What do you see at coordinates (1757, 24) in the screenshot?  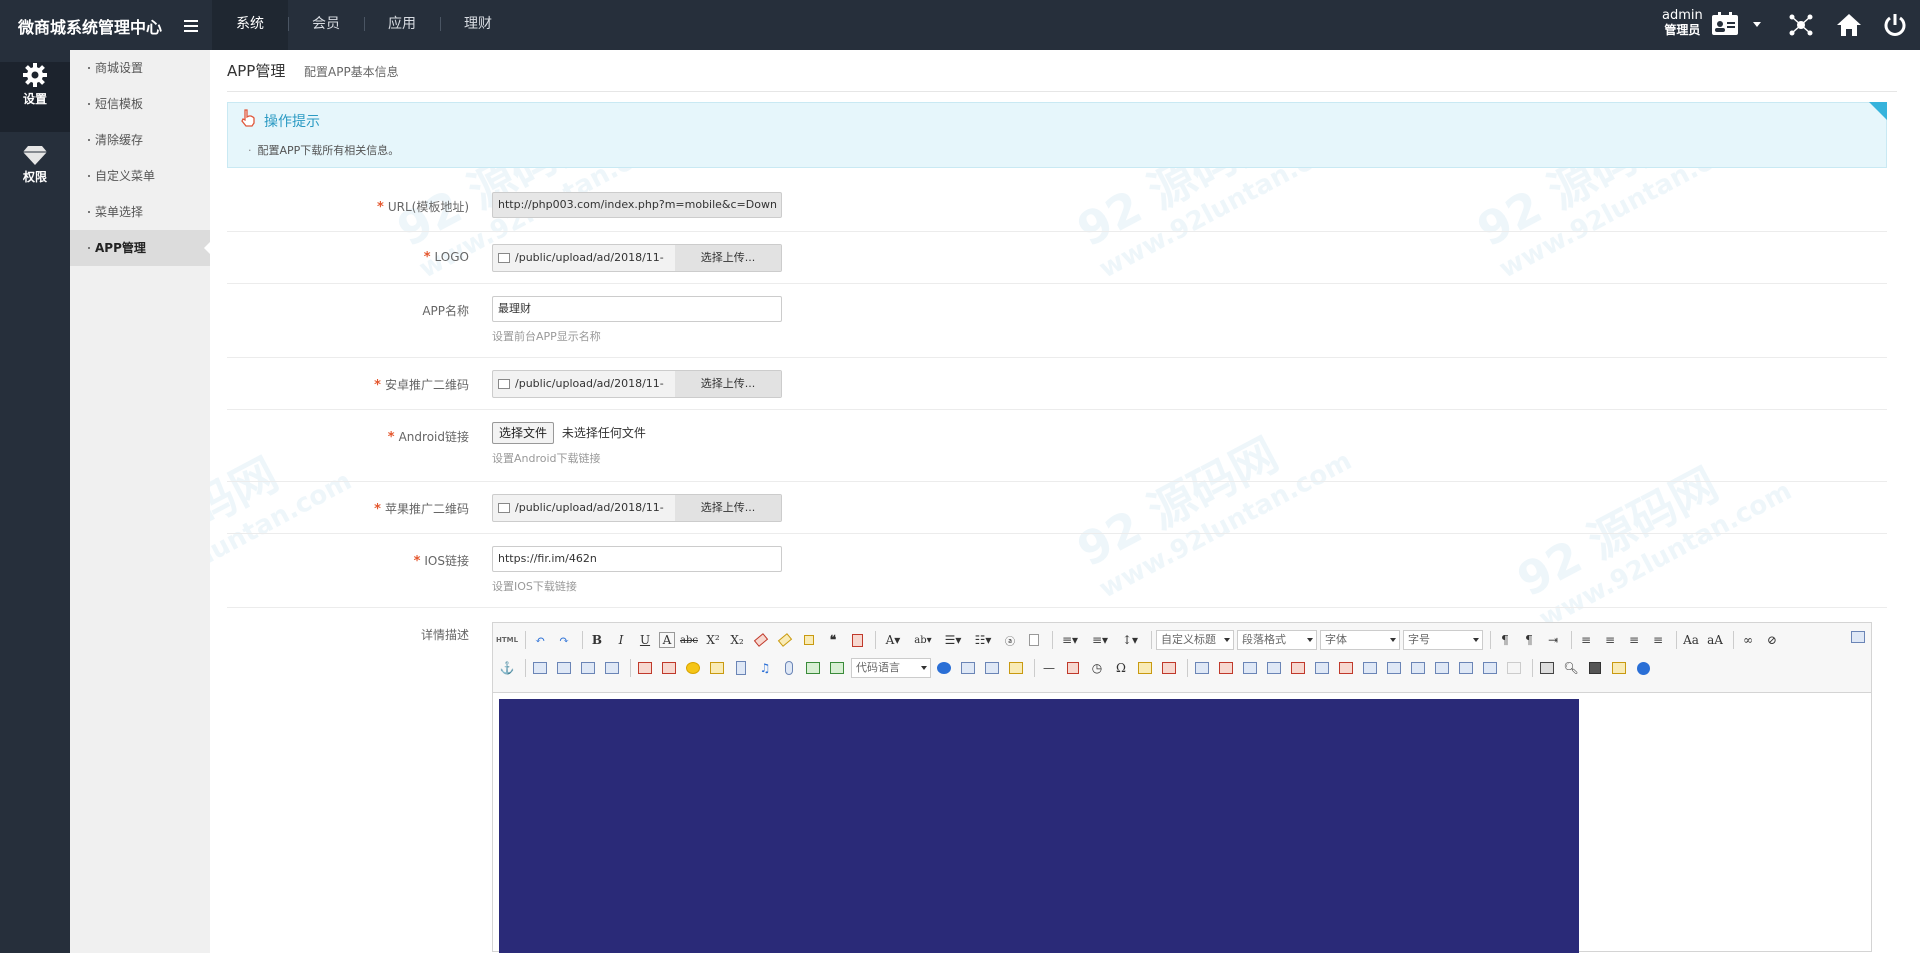 I see `user-dropdown-caret-icon` at bounding box center [1757, 24].